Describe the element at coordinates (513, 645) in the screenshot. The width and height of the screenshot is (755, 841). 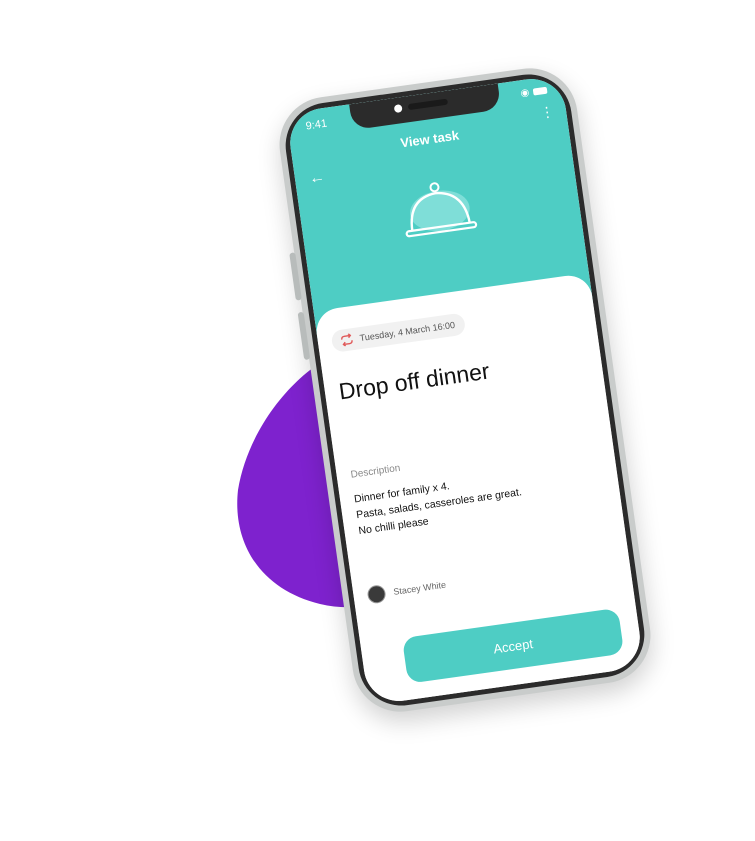
I see `accept-button: Accept` at that location.